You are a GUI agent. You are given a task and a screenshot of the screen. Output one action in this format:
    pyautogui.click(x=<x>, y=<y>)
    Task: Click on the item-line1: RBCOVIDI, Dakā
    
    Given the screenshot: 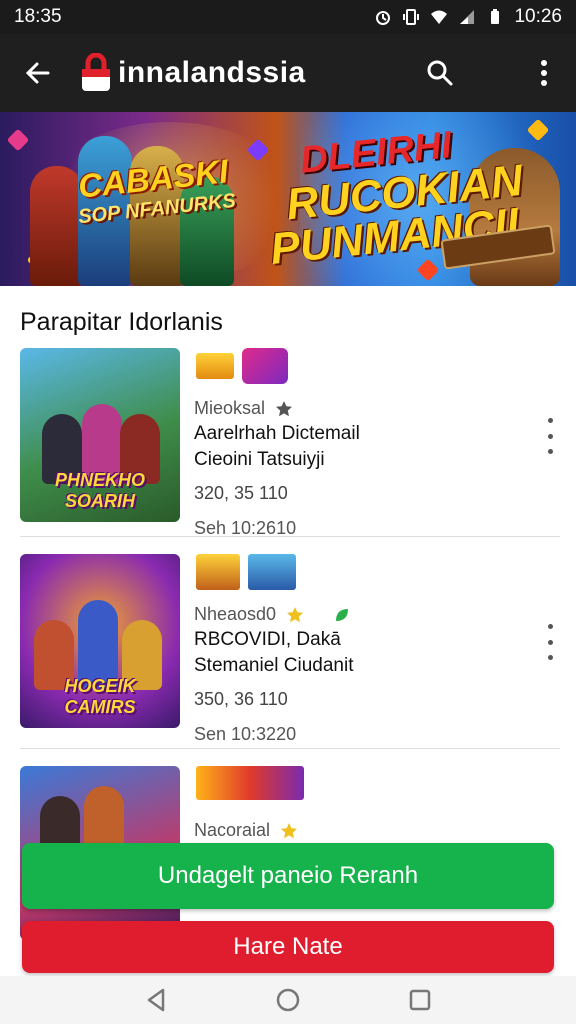 What is the action you would take?
    pyautogui.click(x=267, y=639)
    